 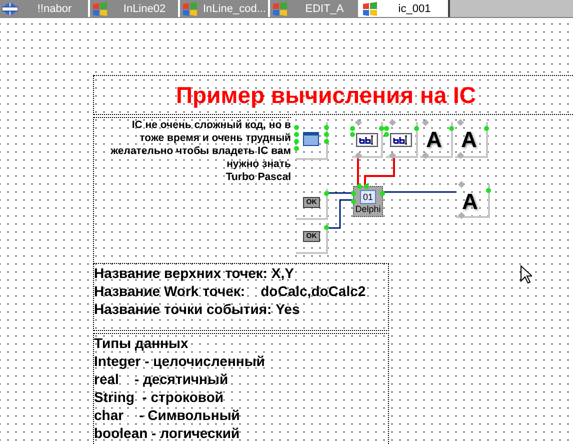 I want to click on type-line: boolean - логический, so click(x=167, y=433).